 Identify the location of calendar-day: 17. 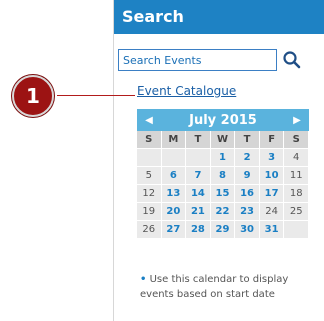
(272, 194).